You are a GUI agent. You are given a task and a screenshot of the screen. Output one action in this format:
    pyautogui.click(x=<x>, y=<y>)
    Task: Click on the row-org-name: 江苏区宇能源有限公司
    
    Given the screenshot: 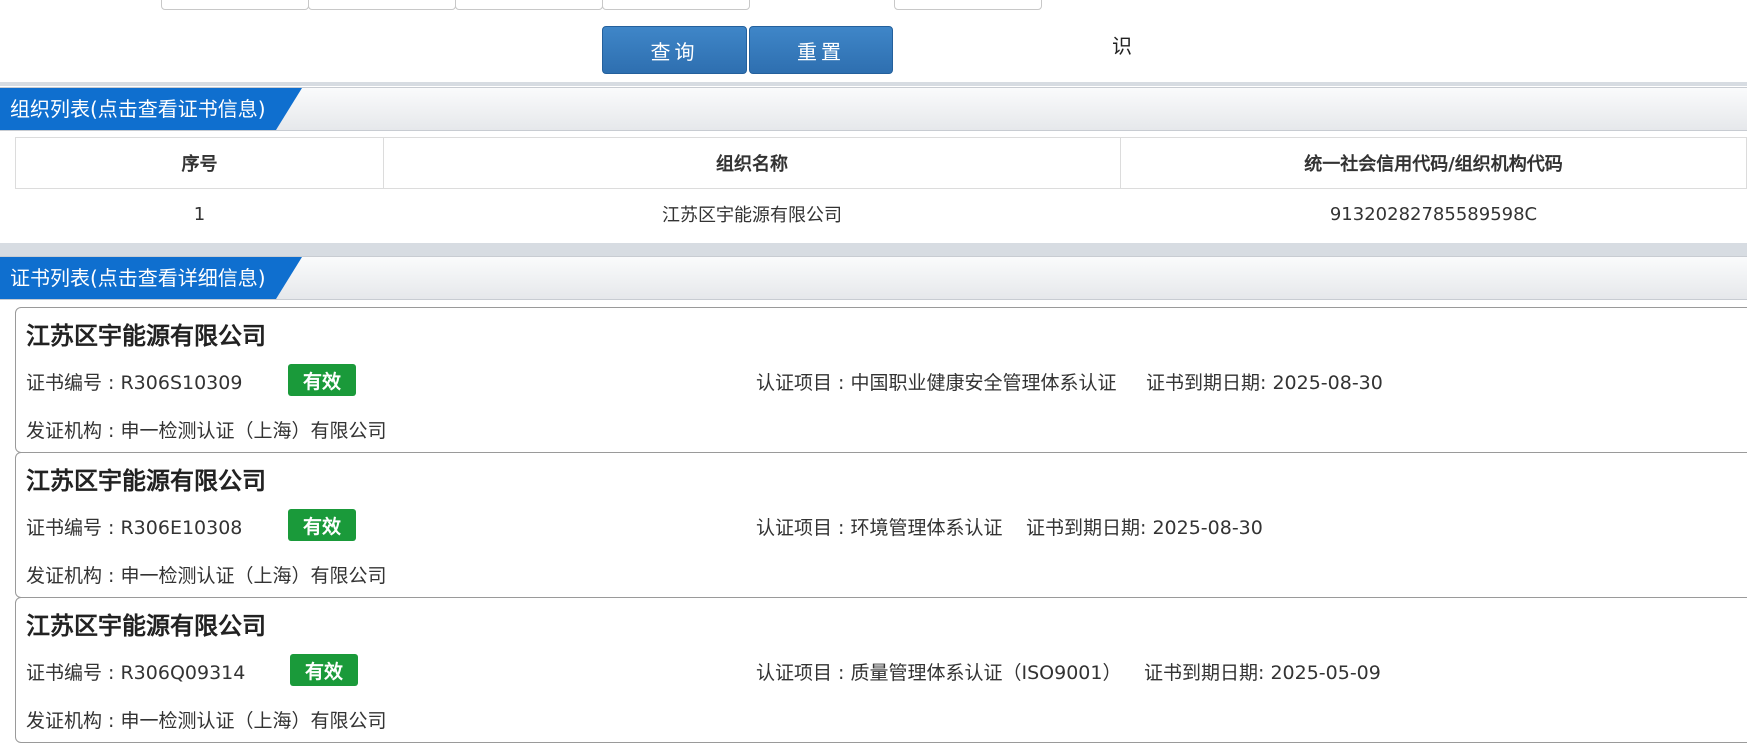 What is the action you would take?
    pyautogui.click(x=752, y=214)
    